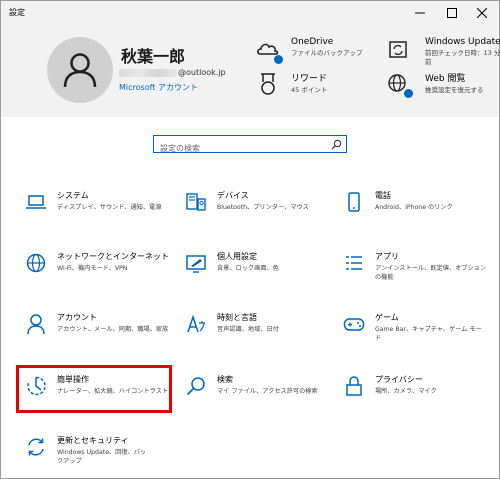 The width and height of the screenshot is (500, 479). Describe the element at coordinates (113, 329) in the screenshot. I see `category-desc: アカウント、メール、同期、職場、家族` at that location.